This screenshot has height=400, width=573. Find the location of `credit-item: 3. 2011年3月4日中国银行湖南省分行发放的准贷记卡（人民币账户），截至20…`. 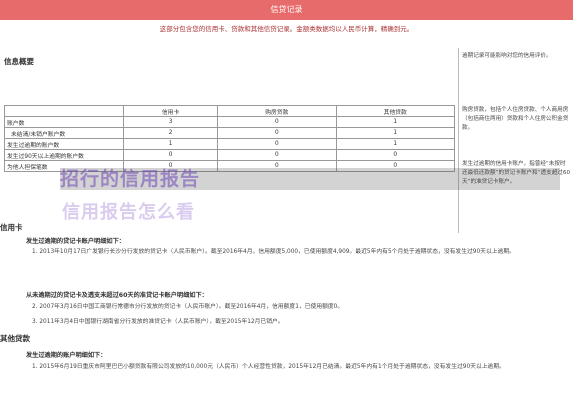

credit-item: 3. 2011年3月4日中国银行湖南省分行发放的准贷记卡（人民币账户），截至20… is located at coordinates (158, 322).